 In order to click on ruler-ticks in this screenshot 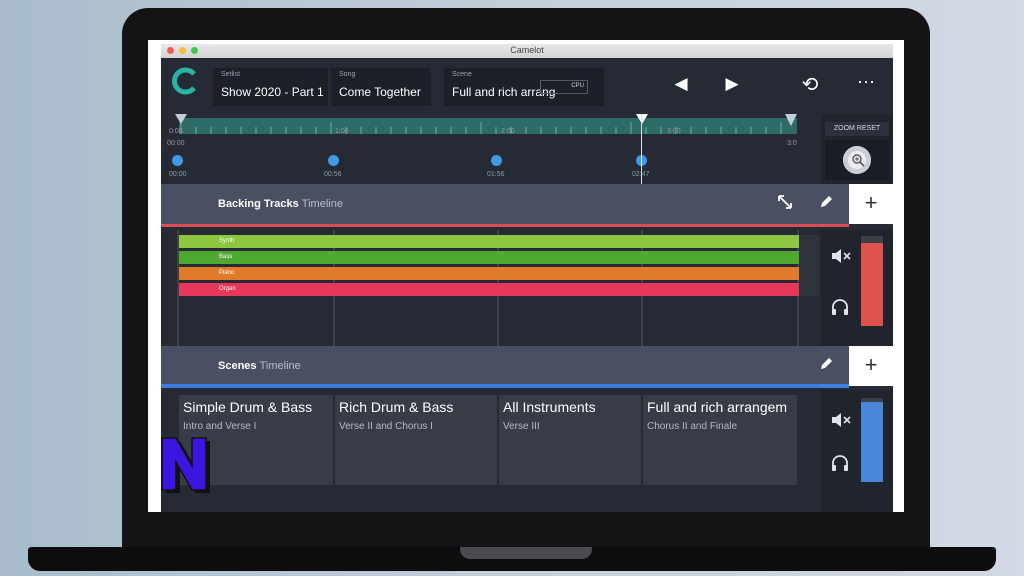, I will do `click(481, 128)`.